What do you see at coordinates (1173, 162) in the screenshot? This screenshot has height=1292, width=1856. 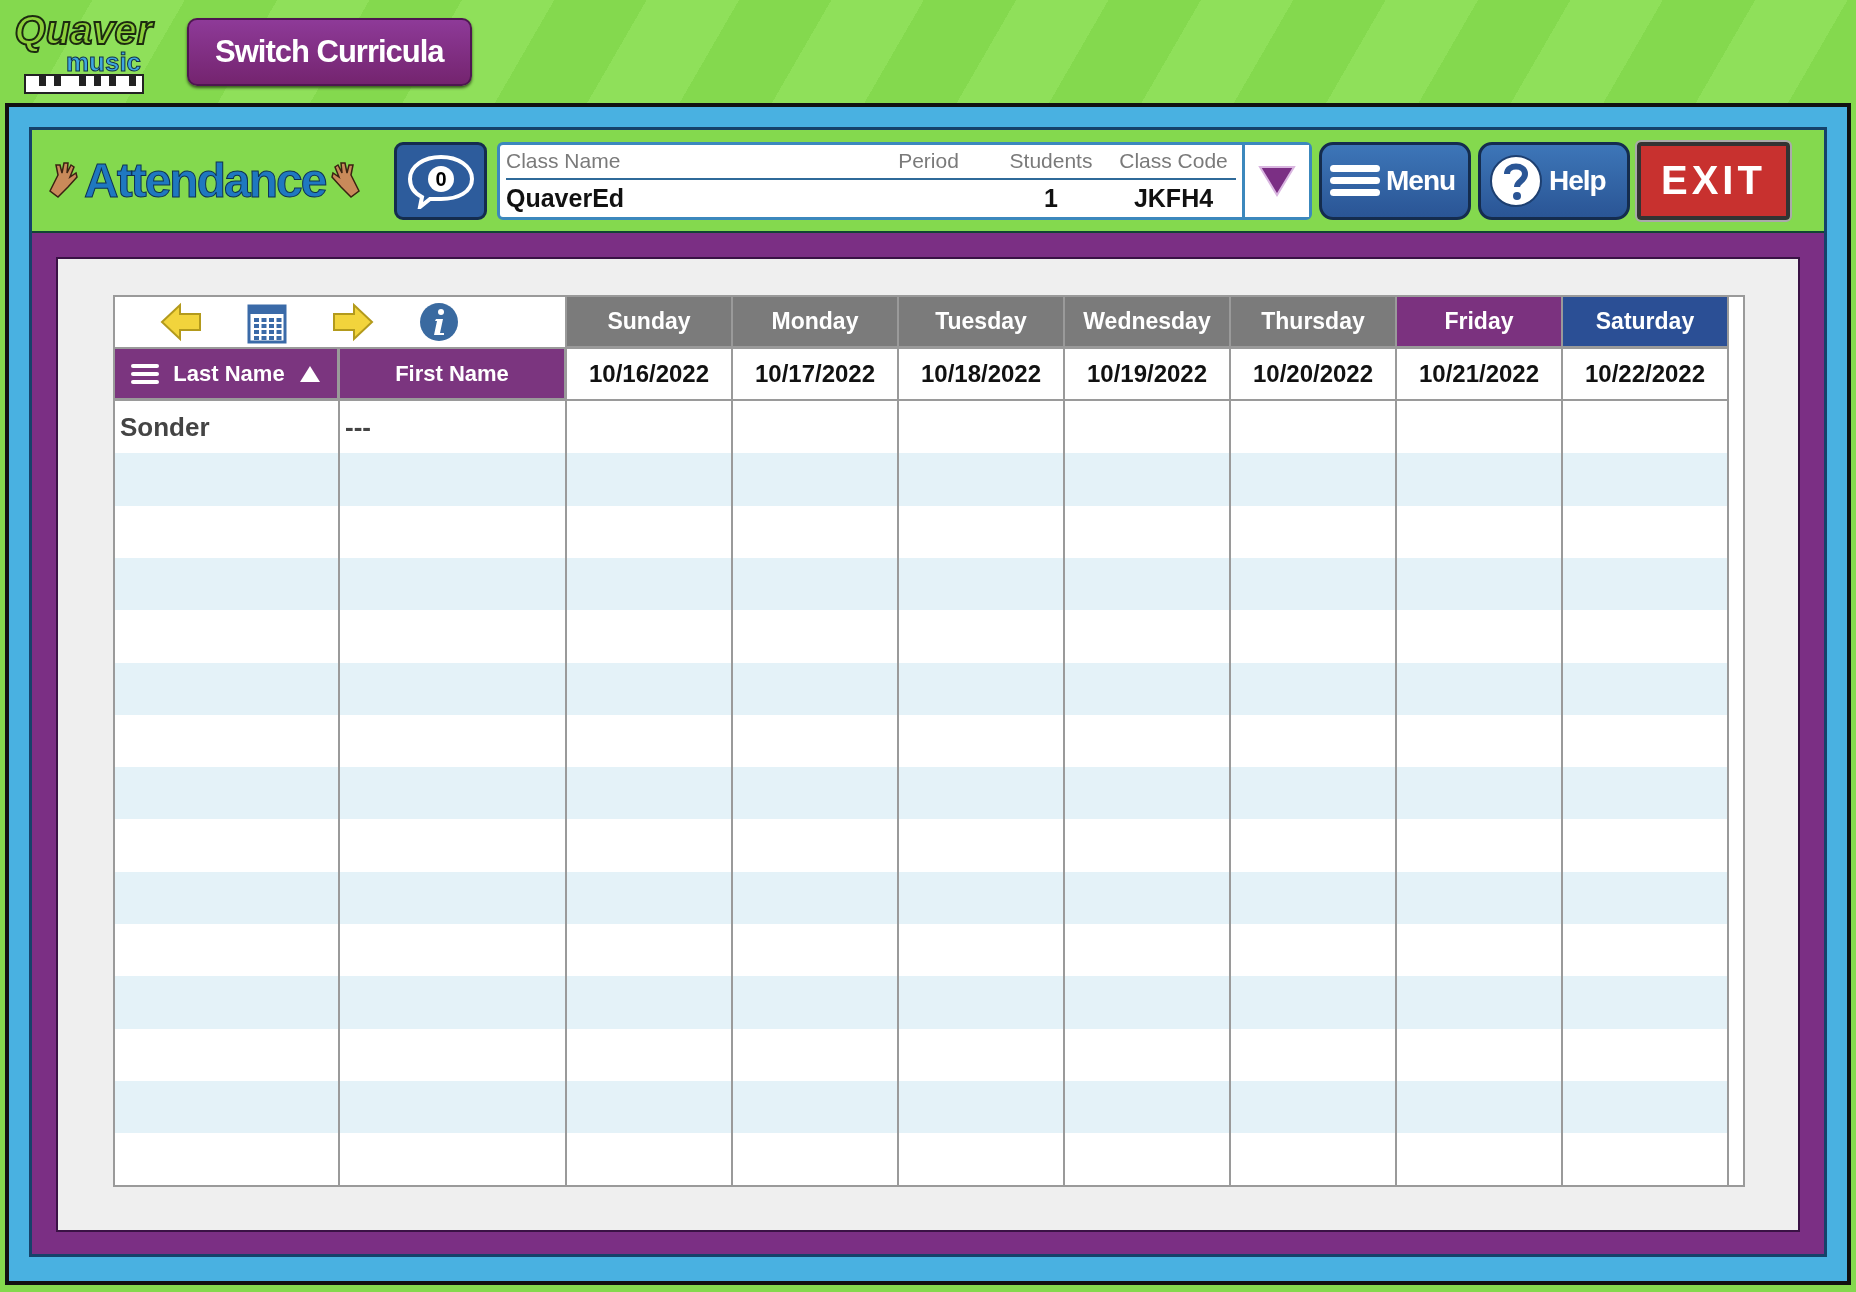 I see `column-label: Class Code` at bounding box center [1173, 162].